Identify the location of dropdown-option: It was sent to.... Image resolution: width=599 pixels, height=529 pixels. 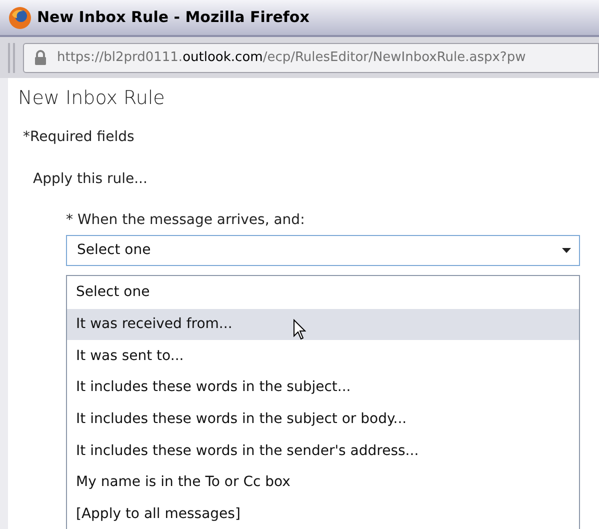
(323, 356).